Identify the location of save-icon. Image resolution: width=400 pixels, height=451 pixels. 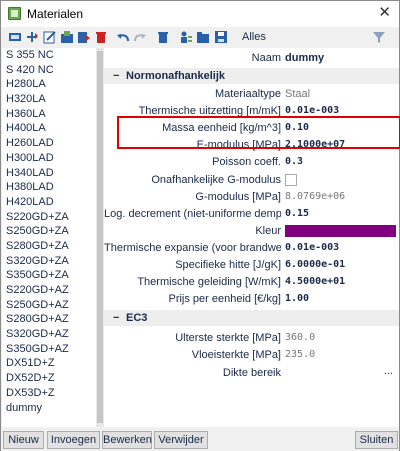
(221, 37).